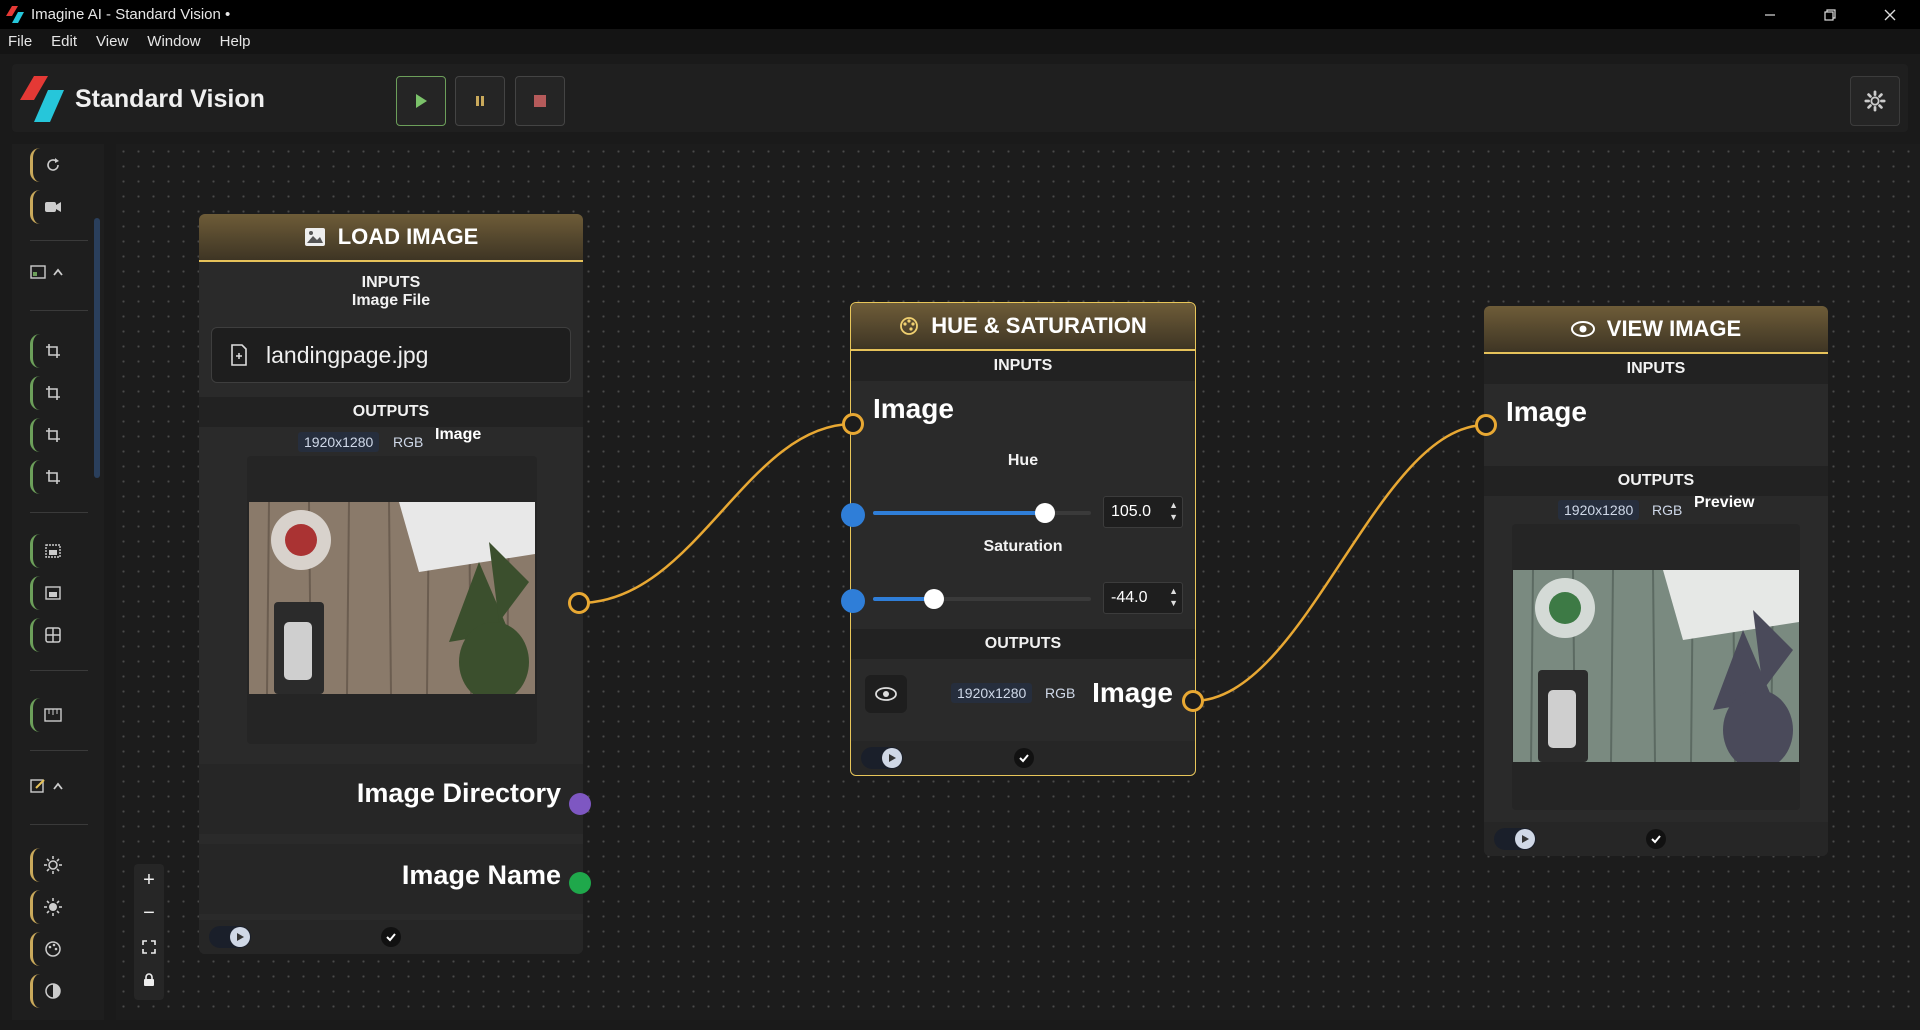 This screenshot has width=1920, height=1030. I want to click on edit-group-toggle, so click(55, 786).